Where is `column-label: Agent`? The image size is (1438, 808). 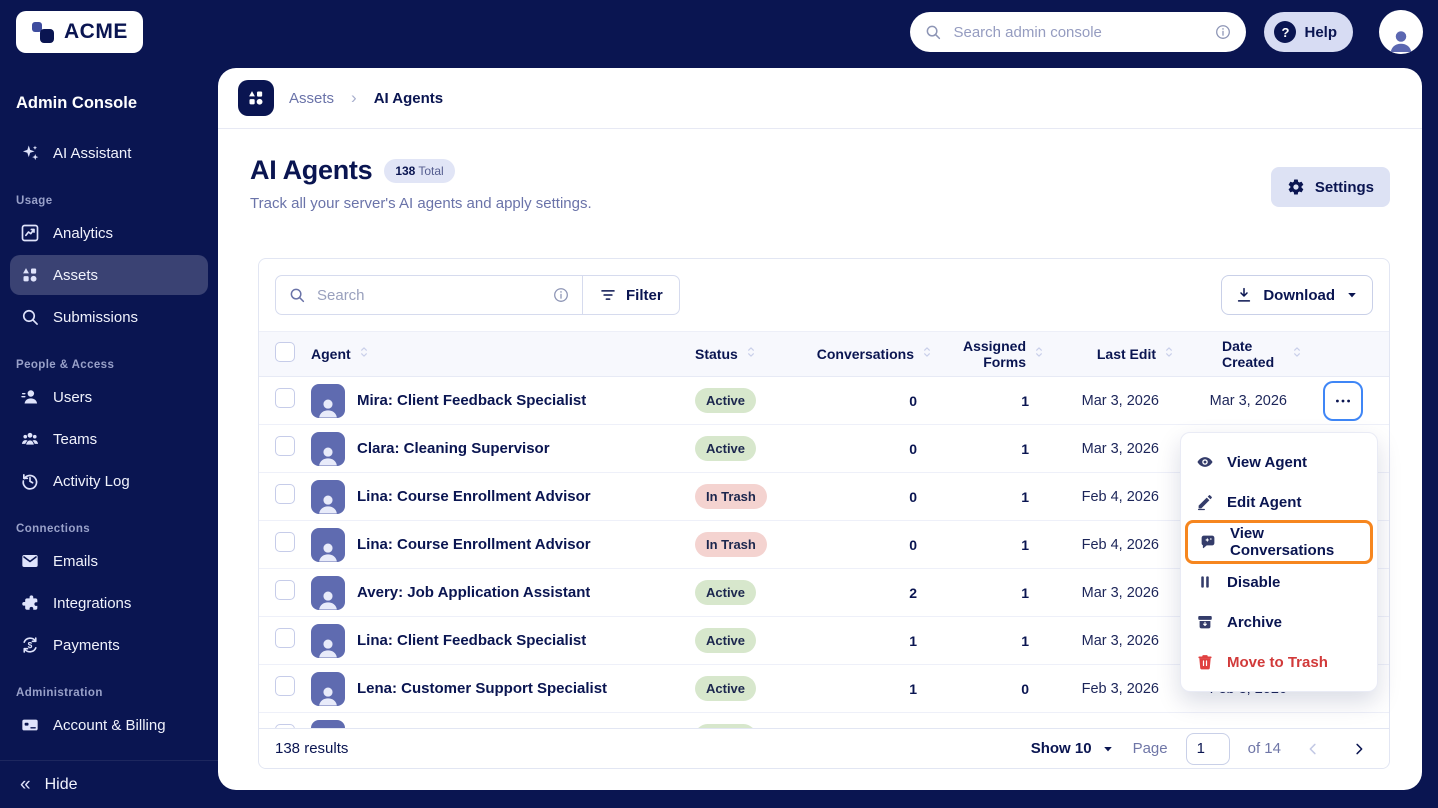
column-label: Agent is located at coordinates (331, 353).